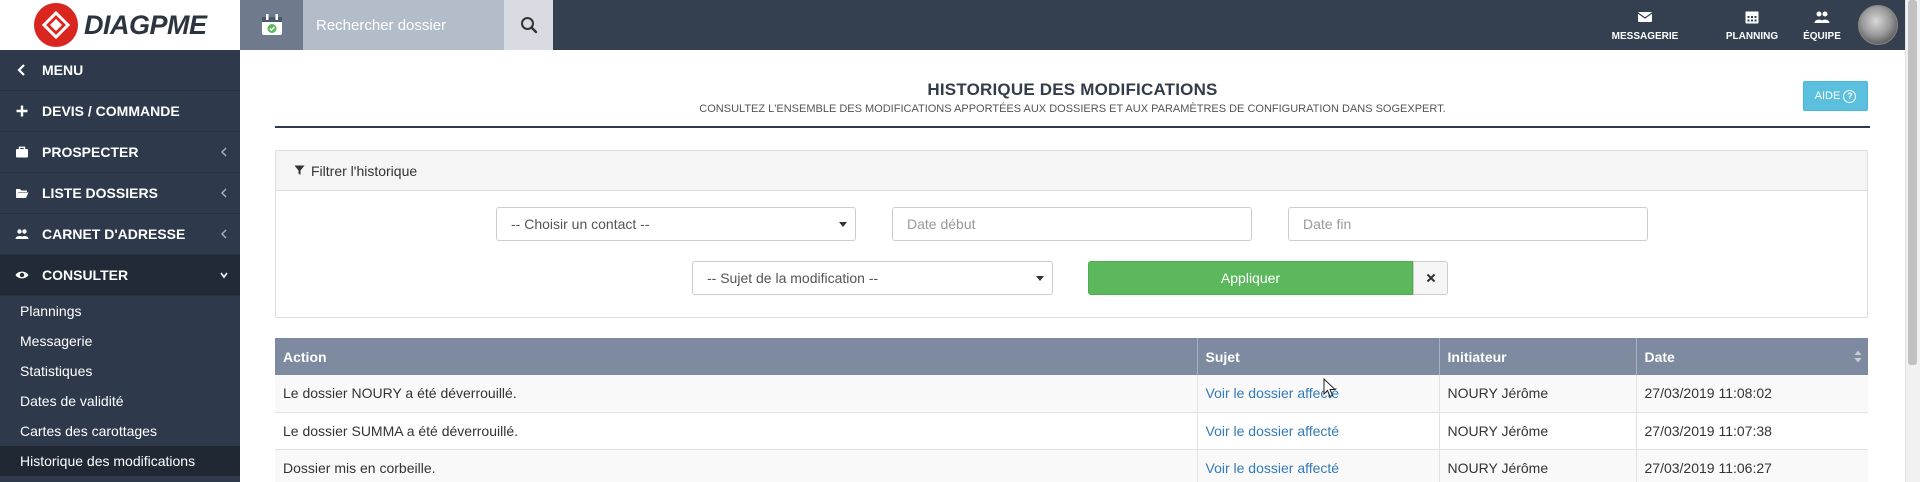 This screenshot has width=1920, height=482. Describe the element at coordinates (736, 465) in the screenshot. I see `cell-action: Dossier mis en corbeille.` at that location.